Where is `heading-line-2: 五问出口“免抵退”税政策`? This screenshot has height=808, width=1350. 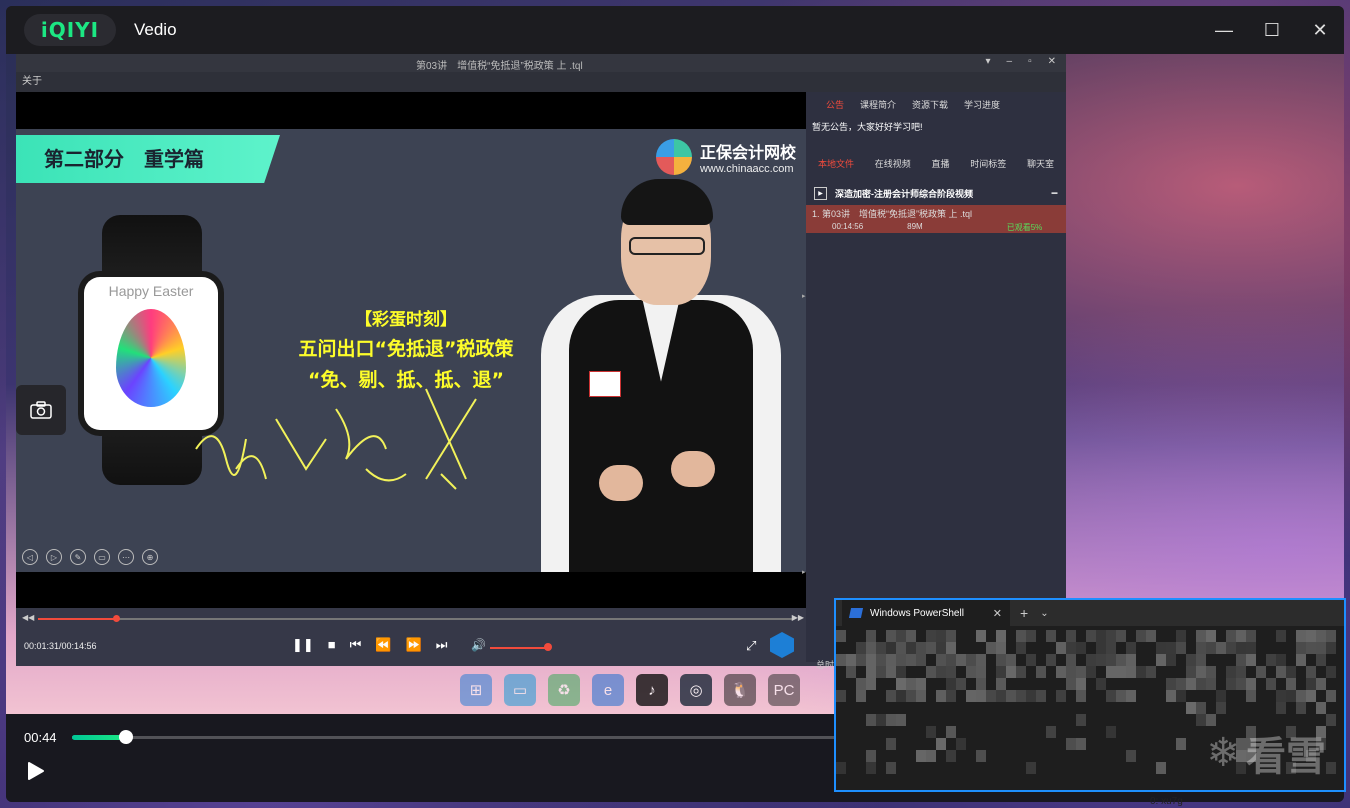
heading-line-2: 五问出口“免抵退”税政策 is located at coordinates (406, 349).